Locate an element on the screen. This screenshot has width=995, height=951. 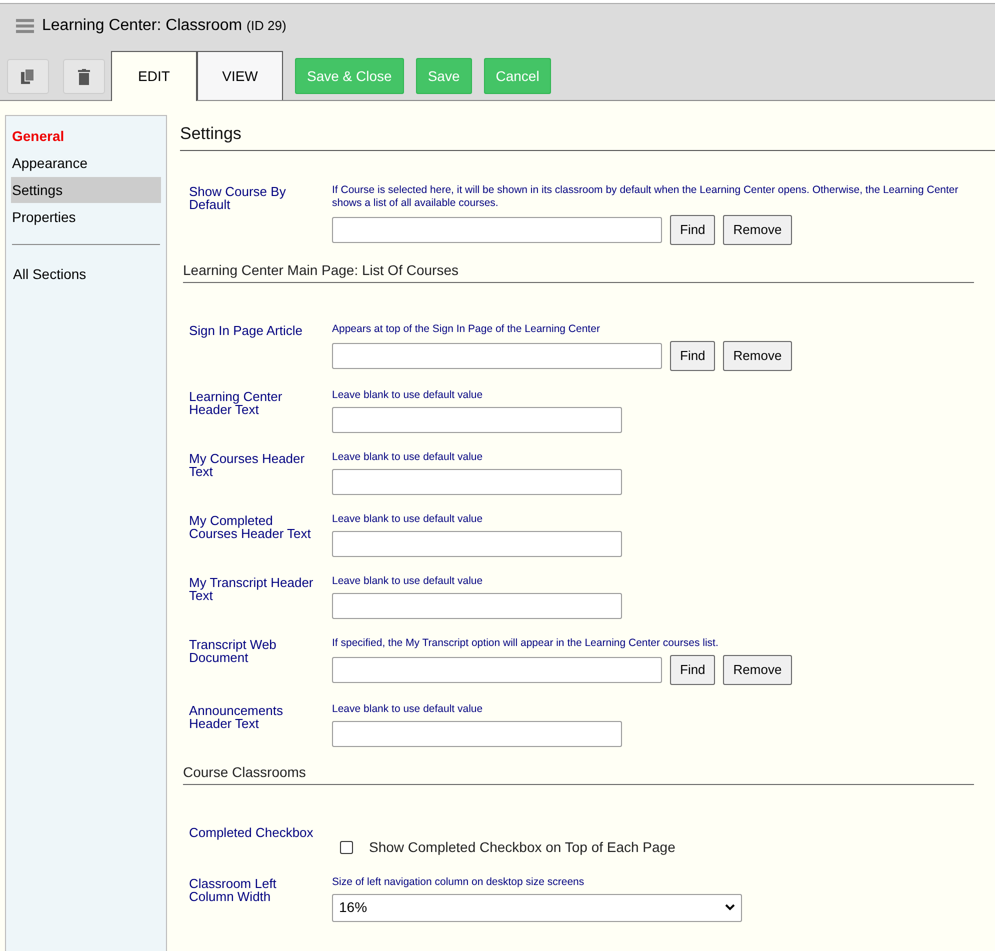
field-label: Completed Checkbox is located at coordinates (251, 833).